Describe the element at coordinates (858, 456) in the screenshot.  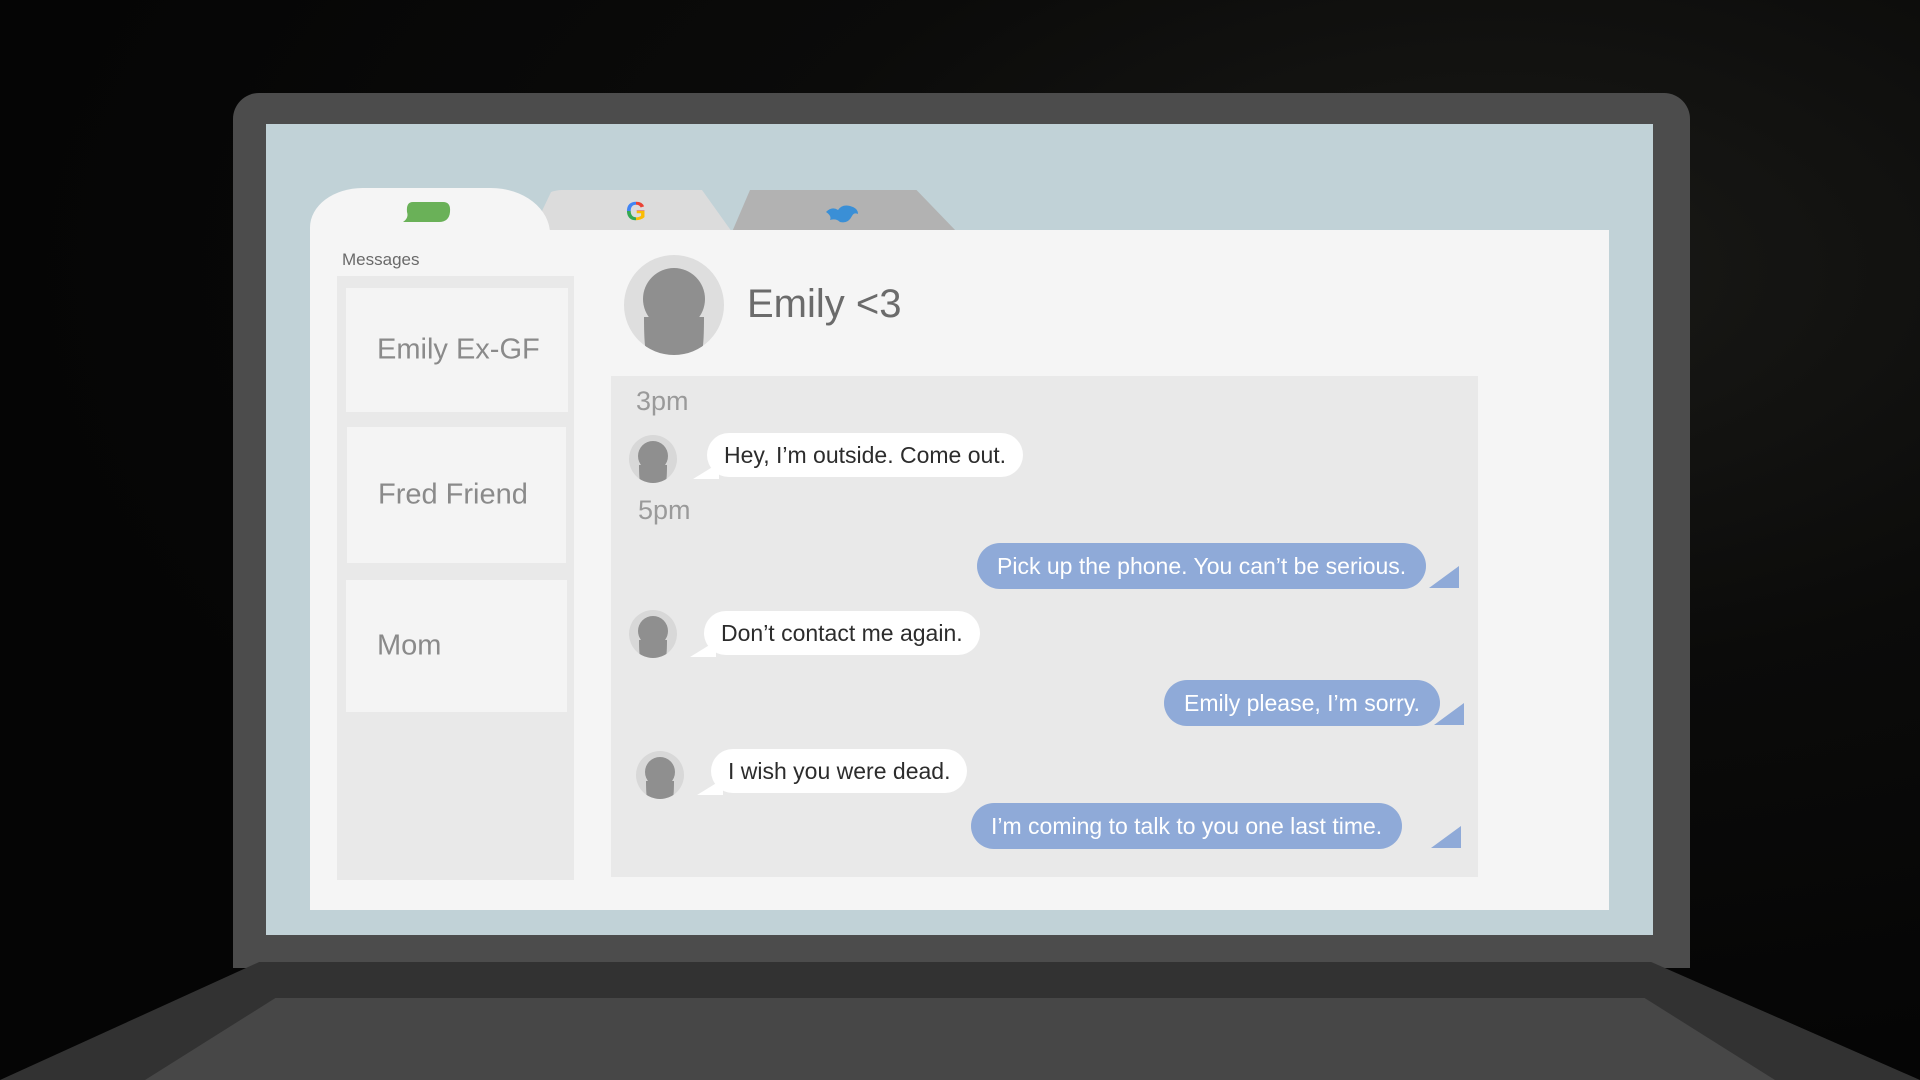
I see `incoming-message: Hey, I’m outside. Come out.` at that location.